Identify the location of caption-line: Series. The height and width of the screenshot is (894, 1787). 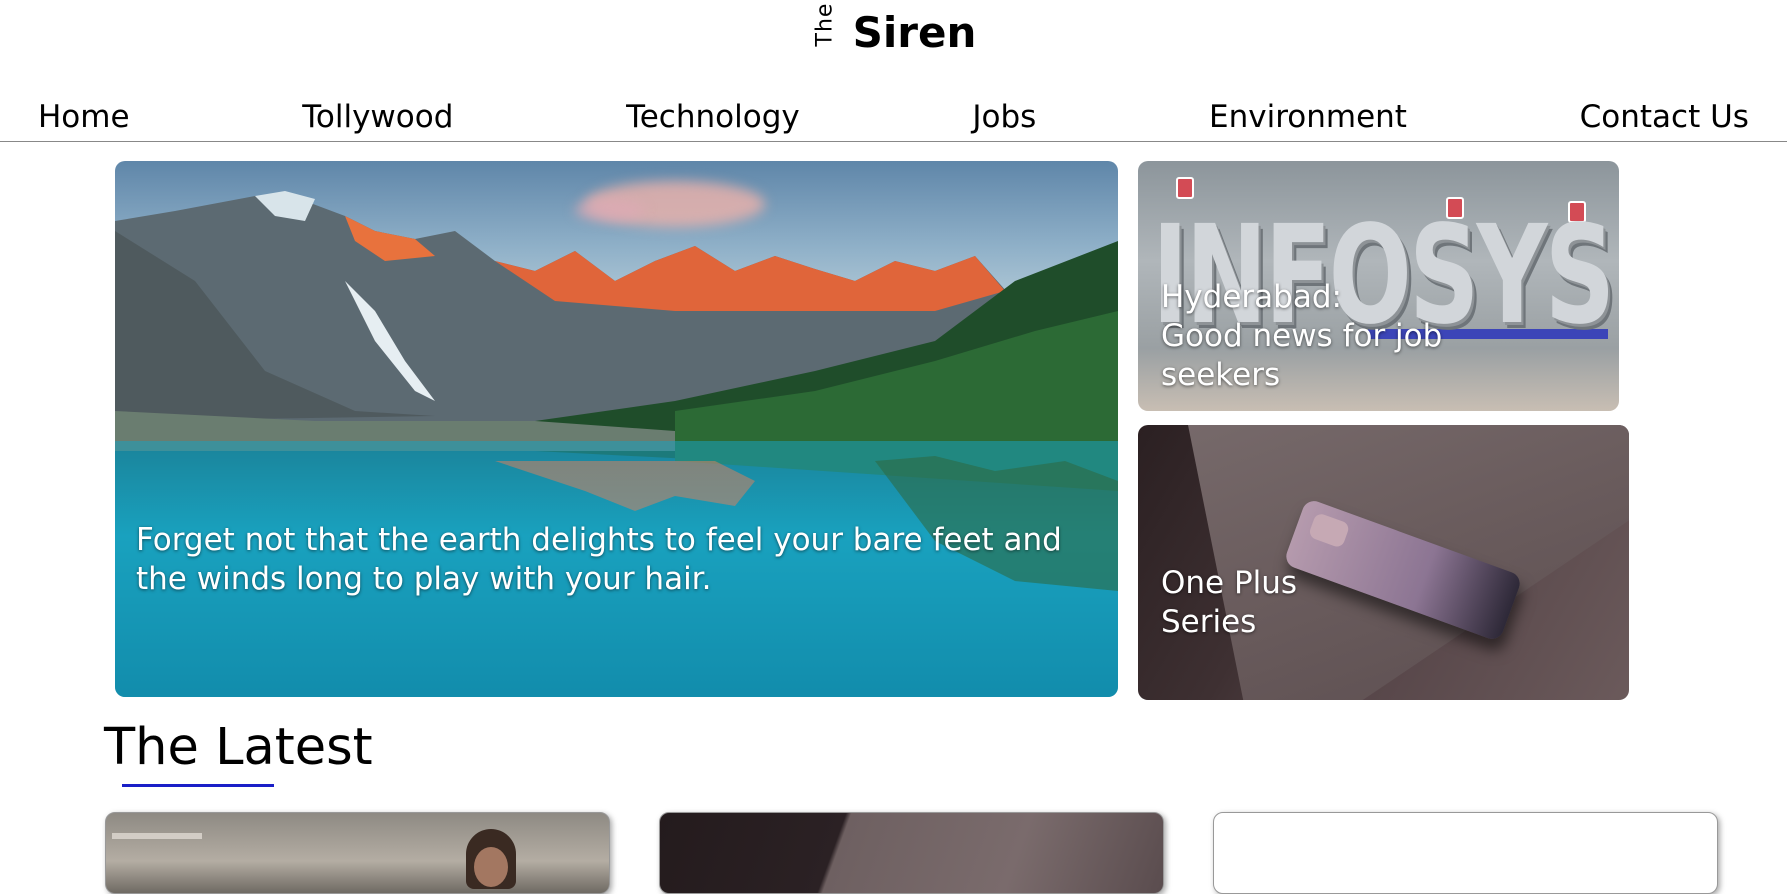
(1209, 622).